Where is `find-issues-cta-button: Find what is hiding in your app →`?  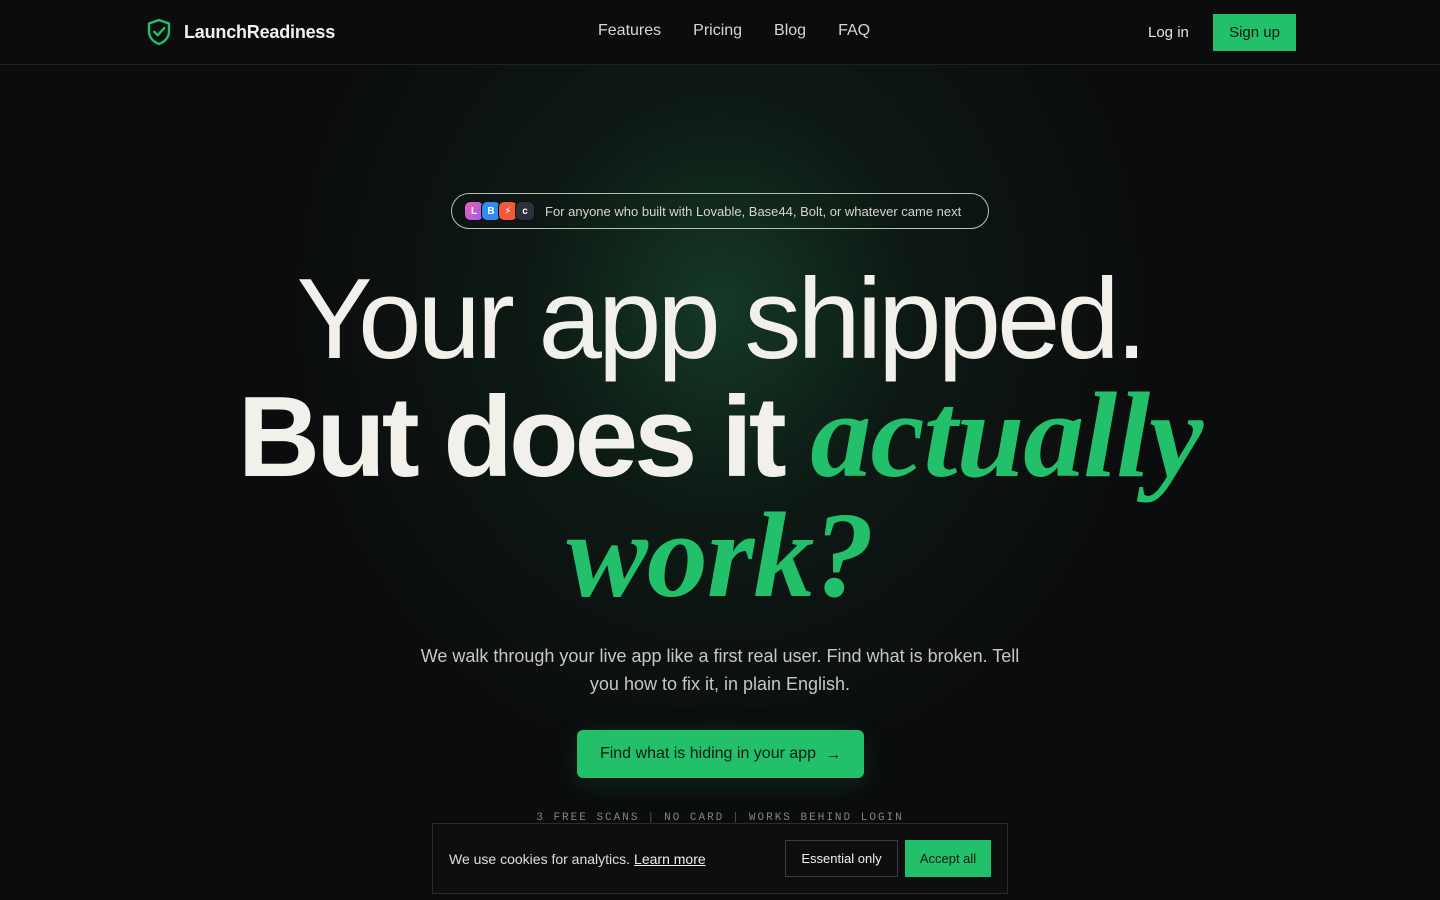 find-issues-cta-button: Find what is hiding in your app → is located at coordinates (720, 754).